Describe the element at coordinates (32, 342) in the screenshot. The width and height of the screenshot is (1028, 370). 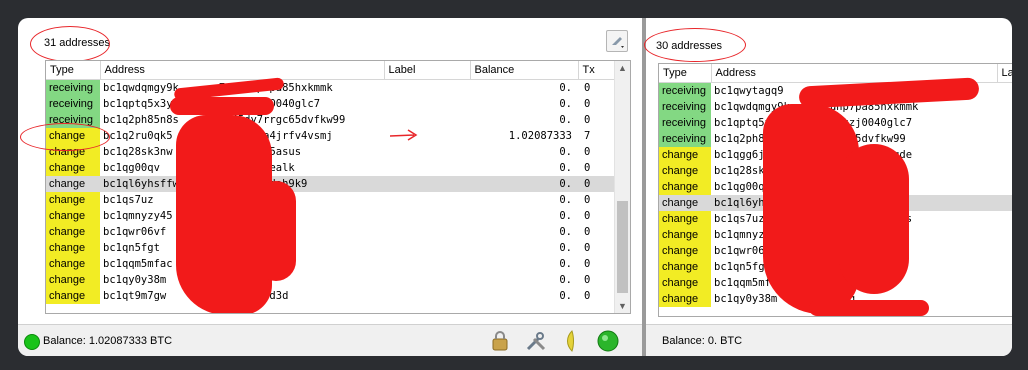
I see `connection-status-icon` at that location.